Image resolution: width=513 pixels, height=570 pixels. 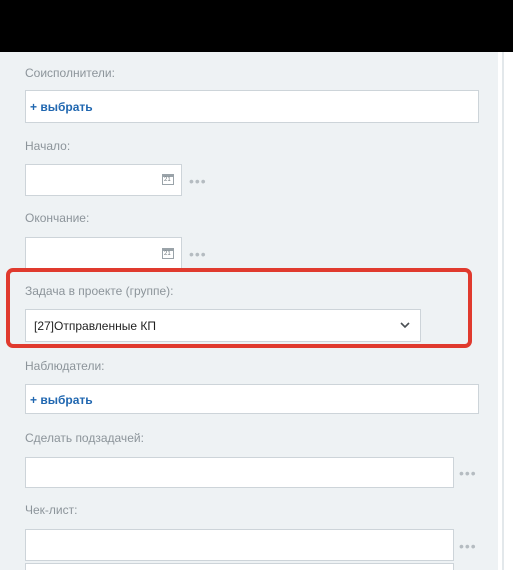 I want to click on coexecutors-label: Соисполнители:, so click(x=70, y=73).